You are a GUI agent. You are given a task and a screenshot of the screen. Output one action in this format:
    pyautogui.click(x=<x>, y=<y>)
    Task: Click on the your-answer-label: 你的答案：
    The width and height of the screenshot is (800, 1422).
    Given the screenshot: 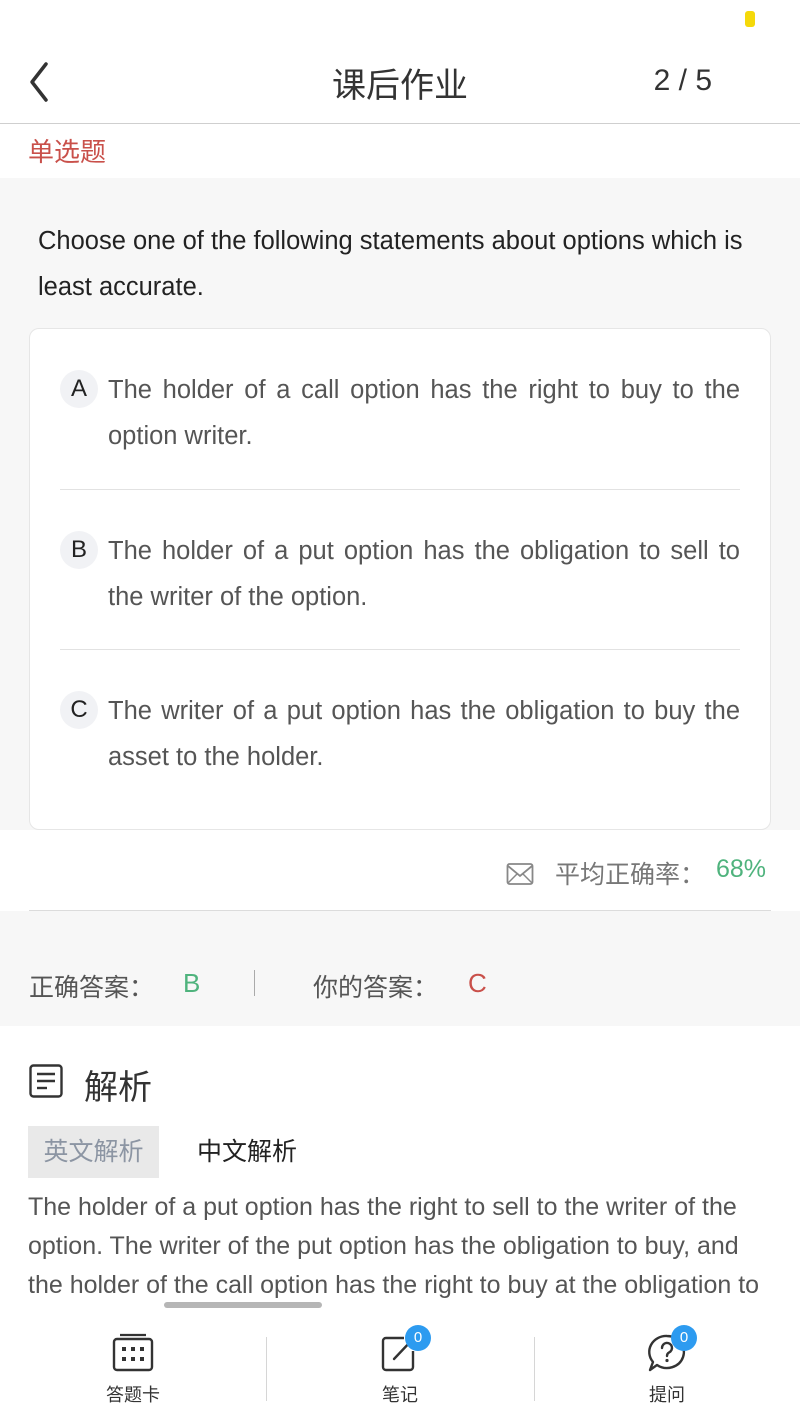 What is the action you would take?
    pyautogui.click(x=376, y=988)
    